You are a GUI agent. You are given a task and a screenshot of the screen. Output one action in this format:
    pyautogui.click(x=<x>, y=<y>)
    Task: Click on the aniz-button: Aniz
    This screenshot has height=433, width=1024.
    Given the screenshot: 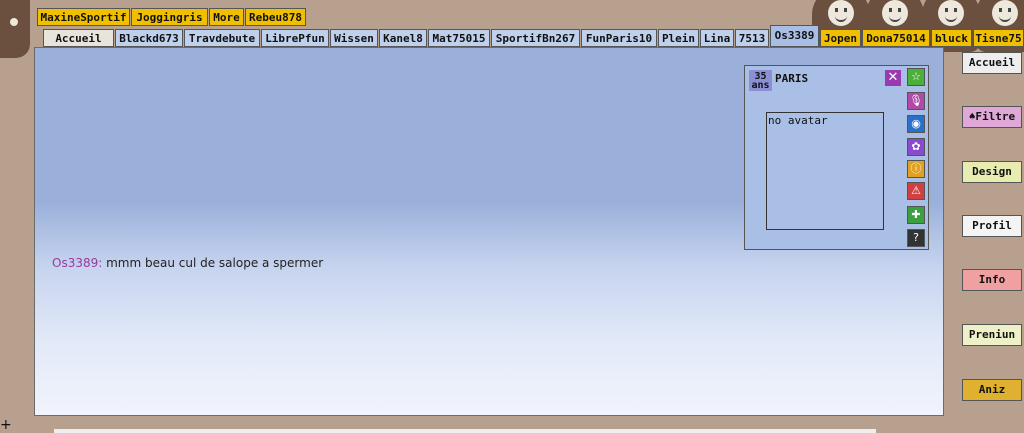 What is the action you would take?
    pyautogui.click(x=992, y=390)
    